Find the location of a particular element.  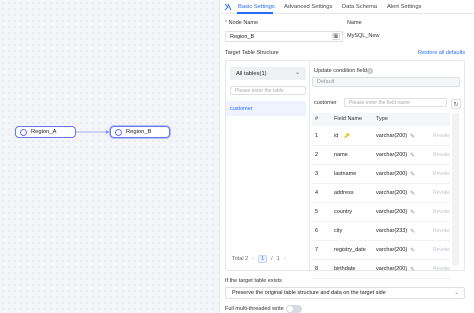

col-number: # is located at coordinates (317, 119).